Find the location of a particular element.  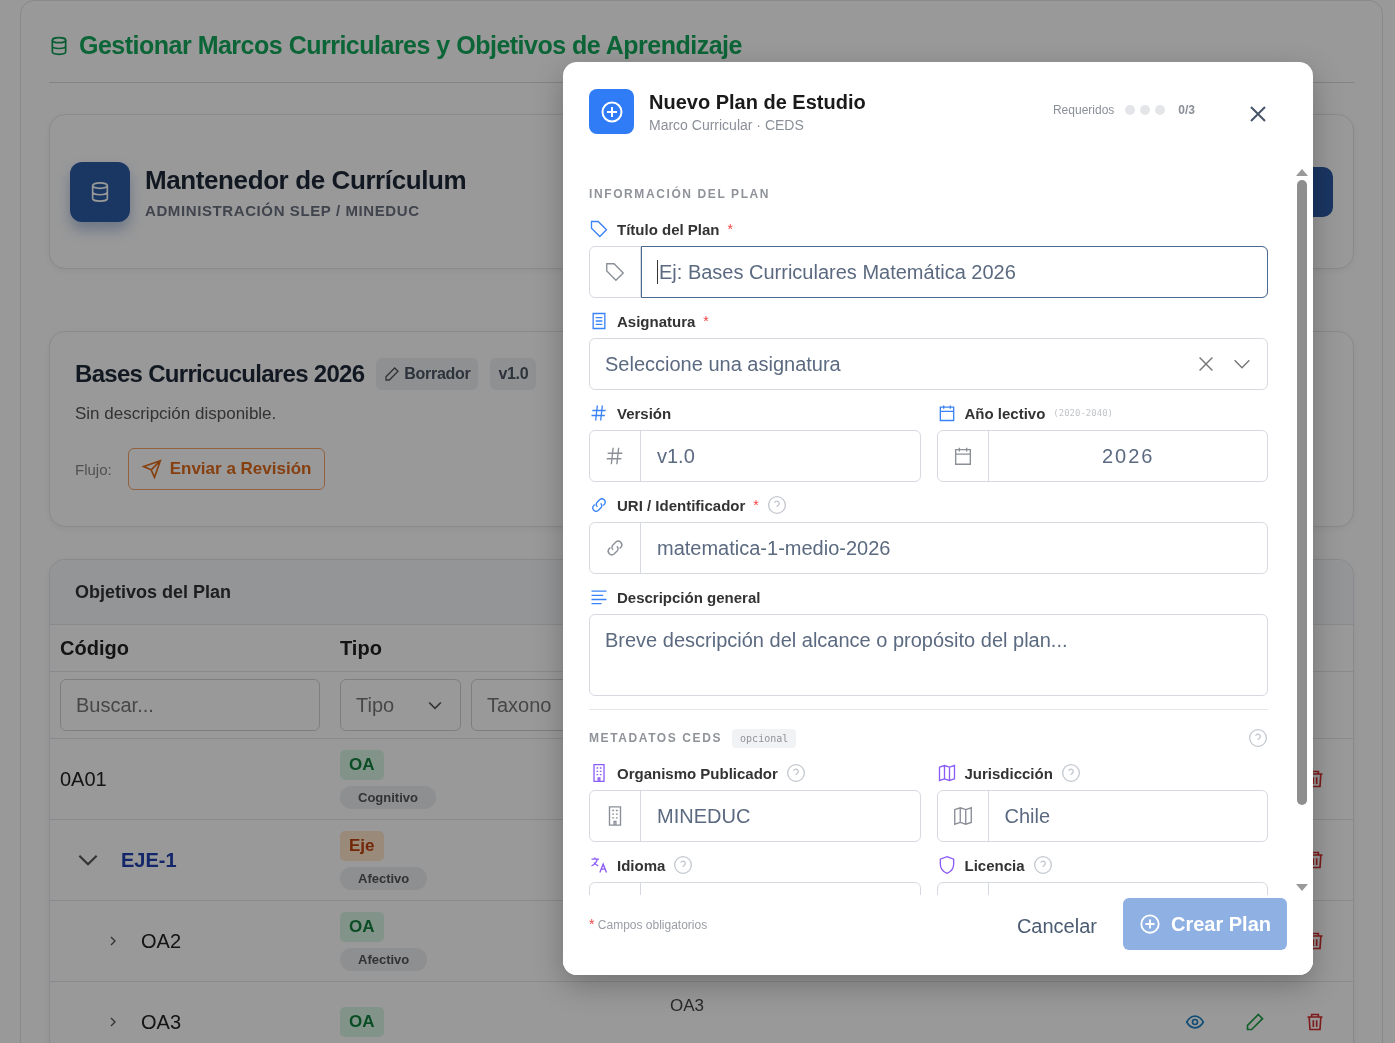

header-subtitle: ADMINISTRACIÓN SLEP / MINEDUC is located at coordinates (283, 210).